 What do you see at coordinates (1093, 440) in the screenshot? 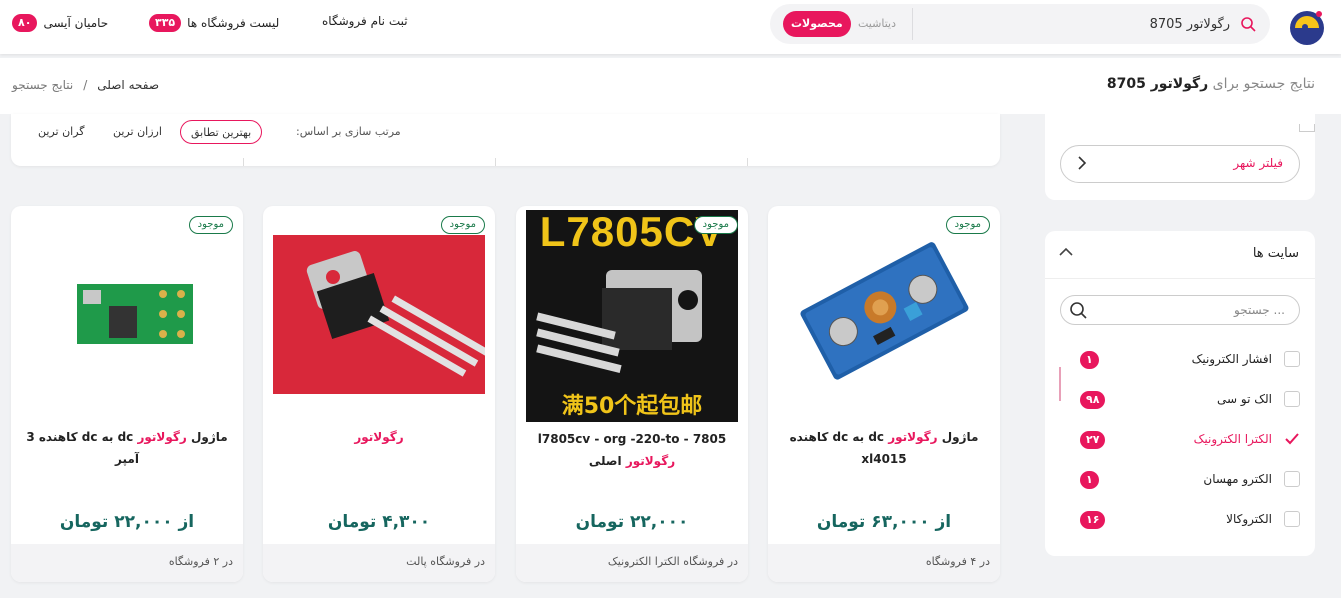
I see `site-count-badge: ۲۷` at bounding box center [1093, 440].